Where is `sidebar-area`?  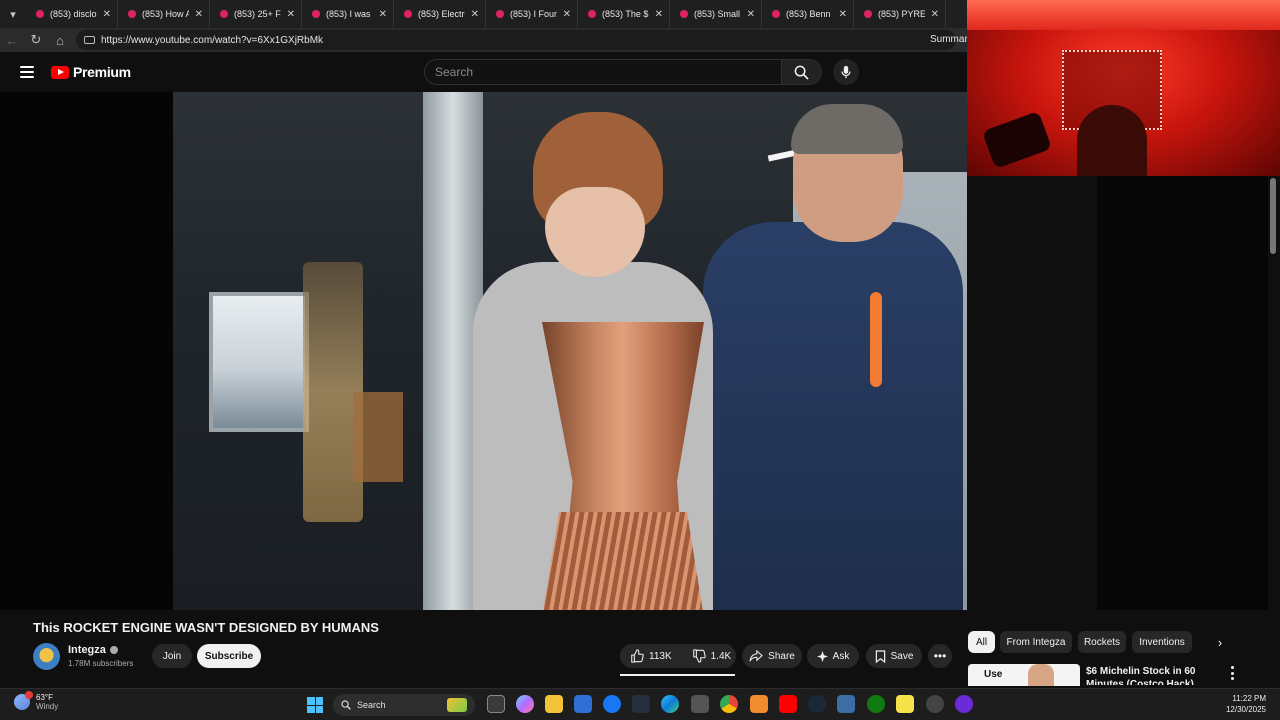 sidebar-area is located at coordinates (1188, 393).